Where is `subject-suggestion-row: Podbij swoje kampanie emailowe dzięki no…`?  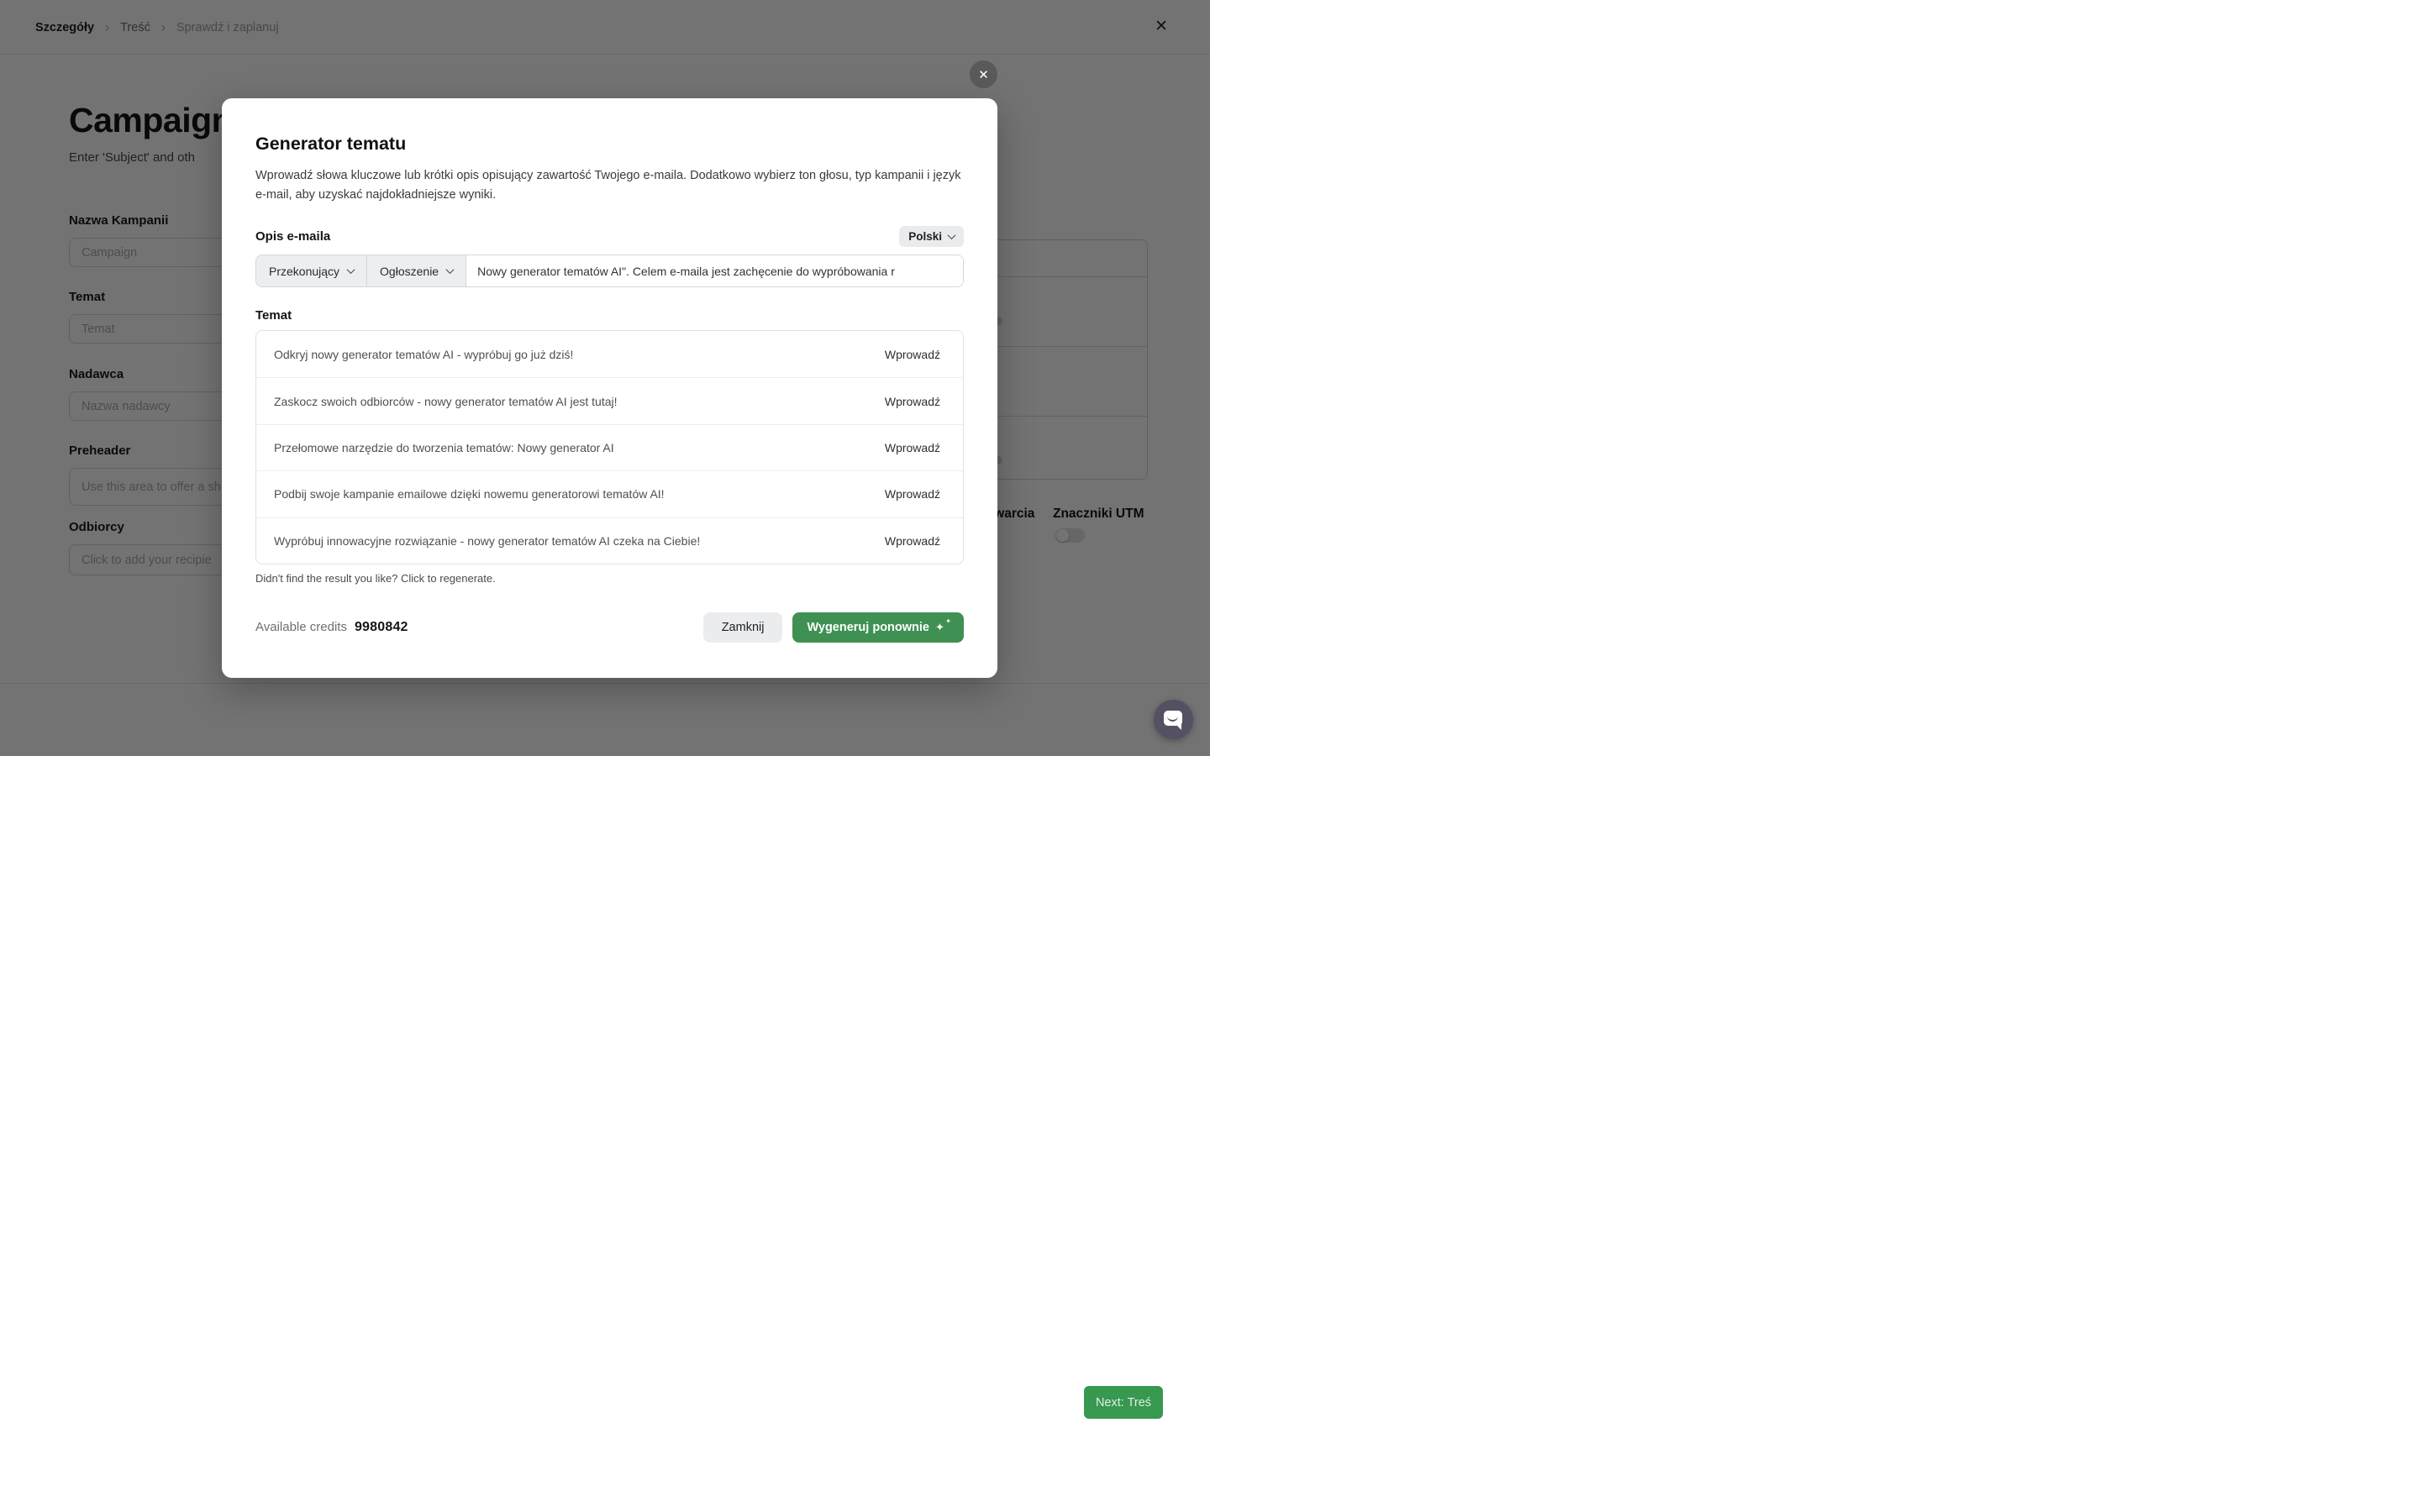
subject-suggestion-row: Podbij swoje kampanie emailowe dzięki no… is located at coordinates (609, 493).